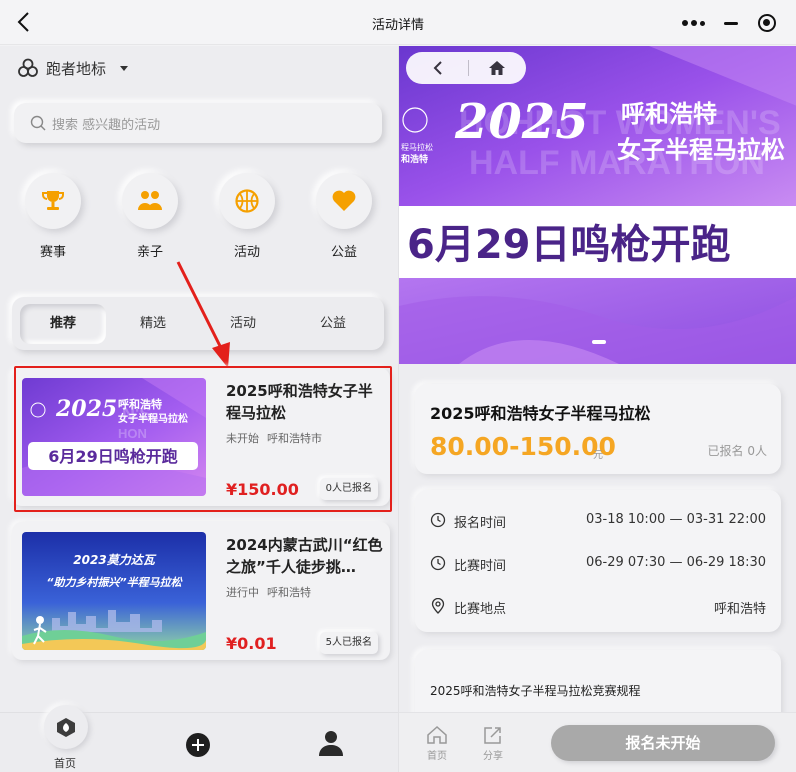  I want to click on banner-nav-capsule, so click(466, 68).